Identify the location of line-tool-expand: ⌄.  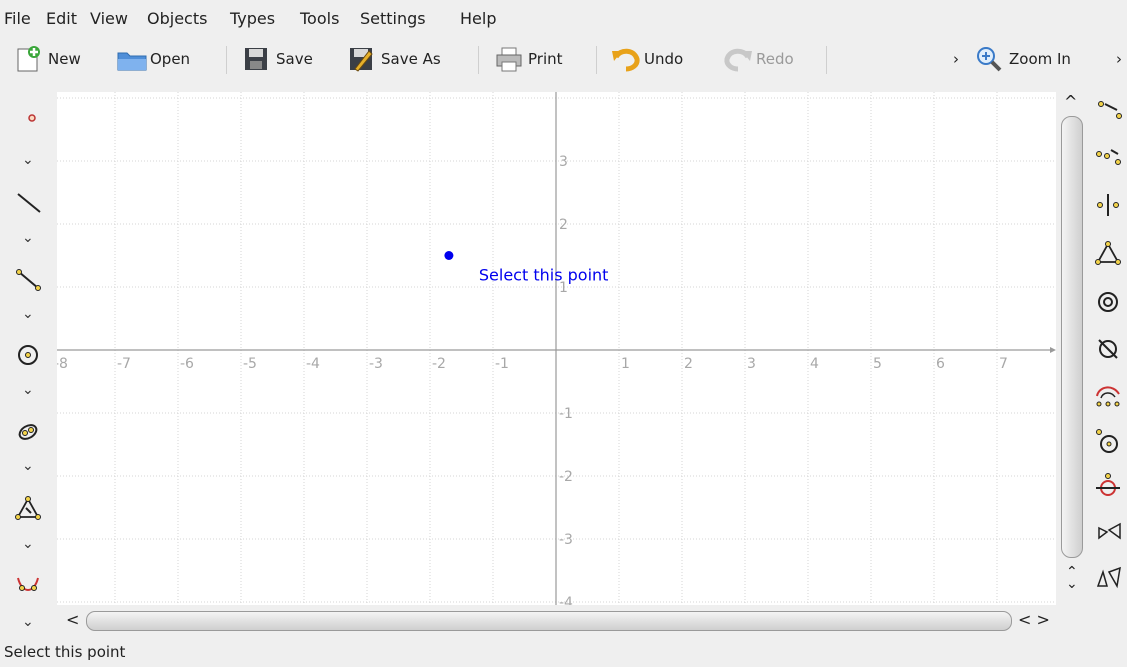
(28, 238).